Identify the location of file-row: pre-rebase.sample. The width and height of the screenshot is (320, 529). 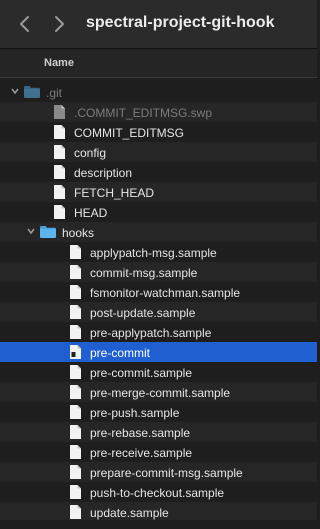
(158, 432).